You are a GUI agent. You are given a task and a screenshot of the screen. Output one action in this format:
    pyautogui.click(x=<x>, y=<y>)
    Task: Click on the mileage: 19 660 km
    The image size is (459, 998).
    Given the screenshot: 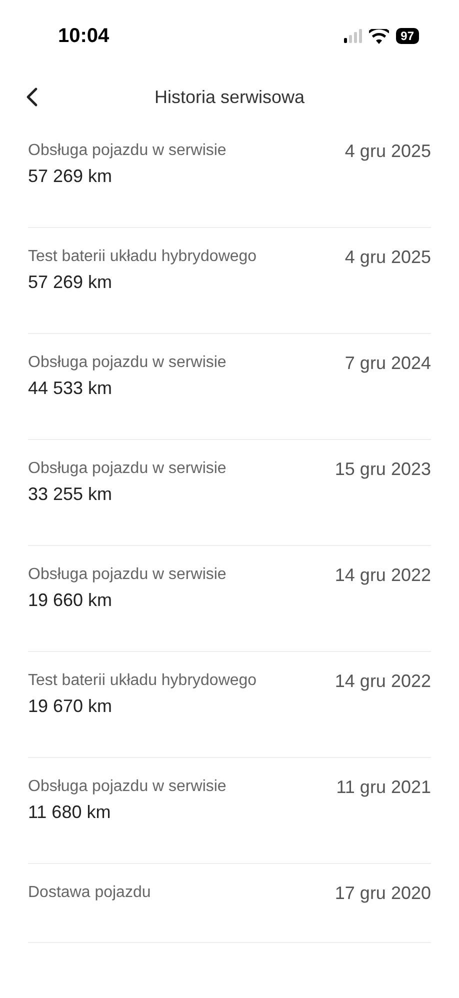 What is the action you would take?
    pyautogui.click(x=71, y=600)
    